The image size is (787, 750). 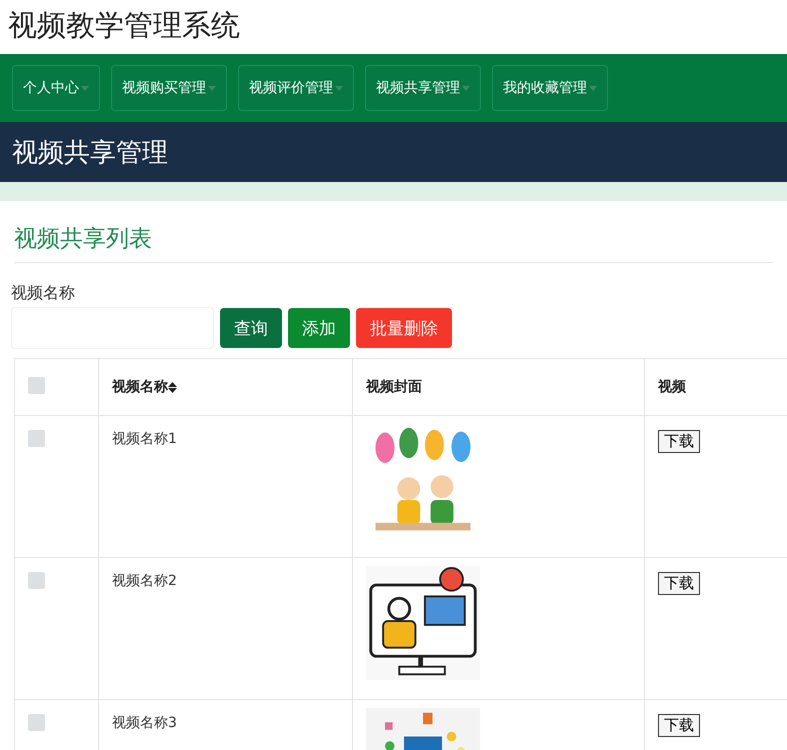 What do you see at coordinates (144, 581) in the screenshot?
I see `table-cell: 视频名称2` at bounding box center [144, 581].